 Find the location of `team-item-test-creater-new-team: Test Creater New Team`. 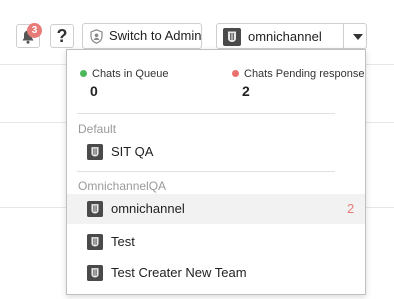

team-item-test-creater-new-team: Test Creater New Team is located at coordinates (216, 273).